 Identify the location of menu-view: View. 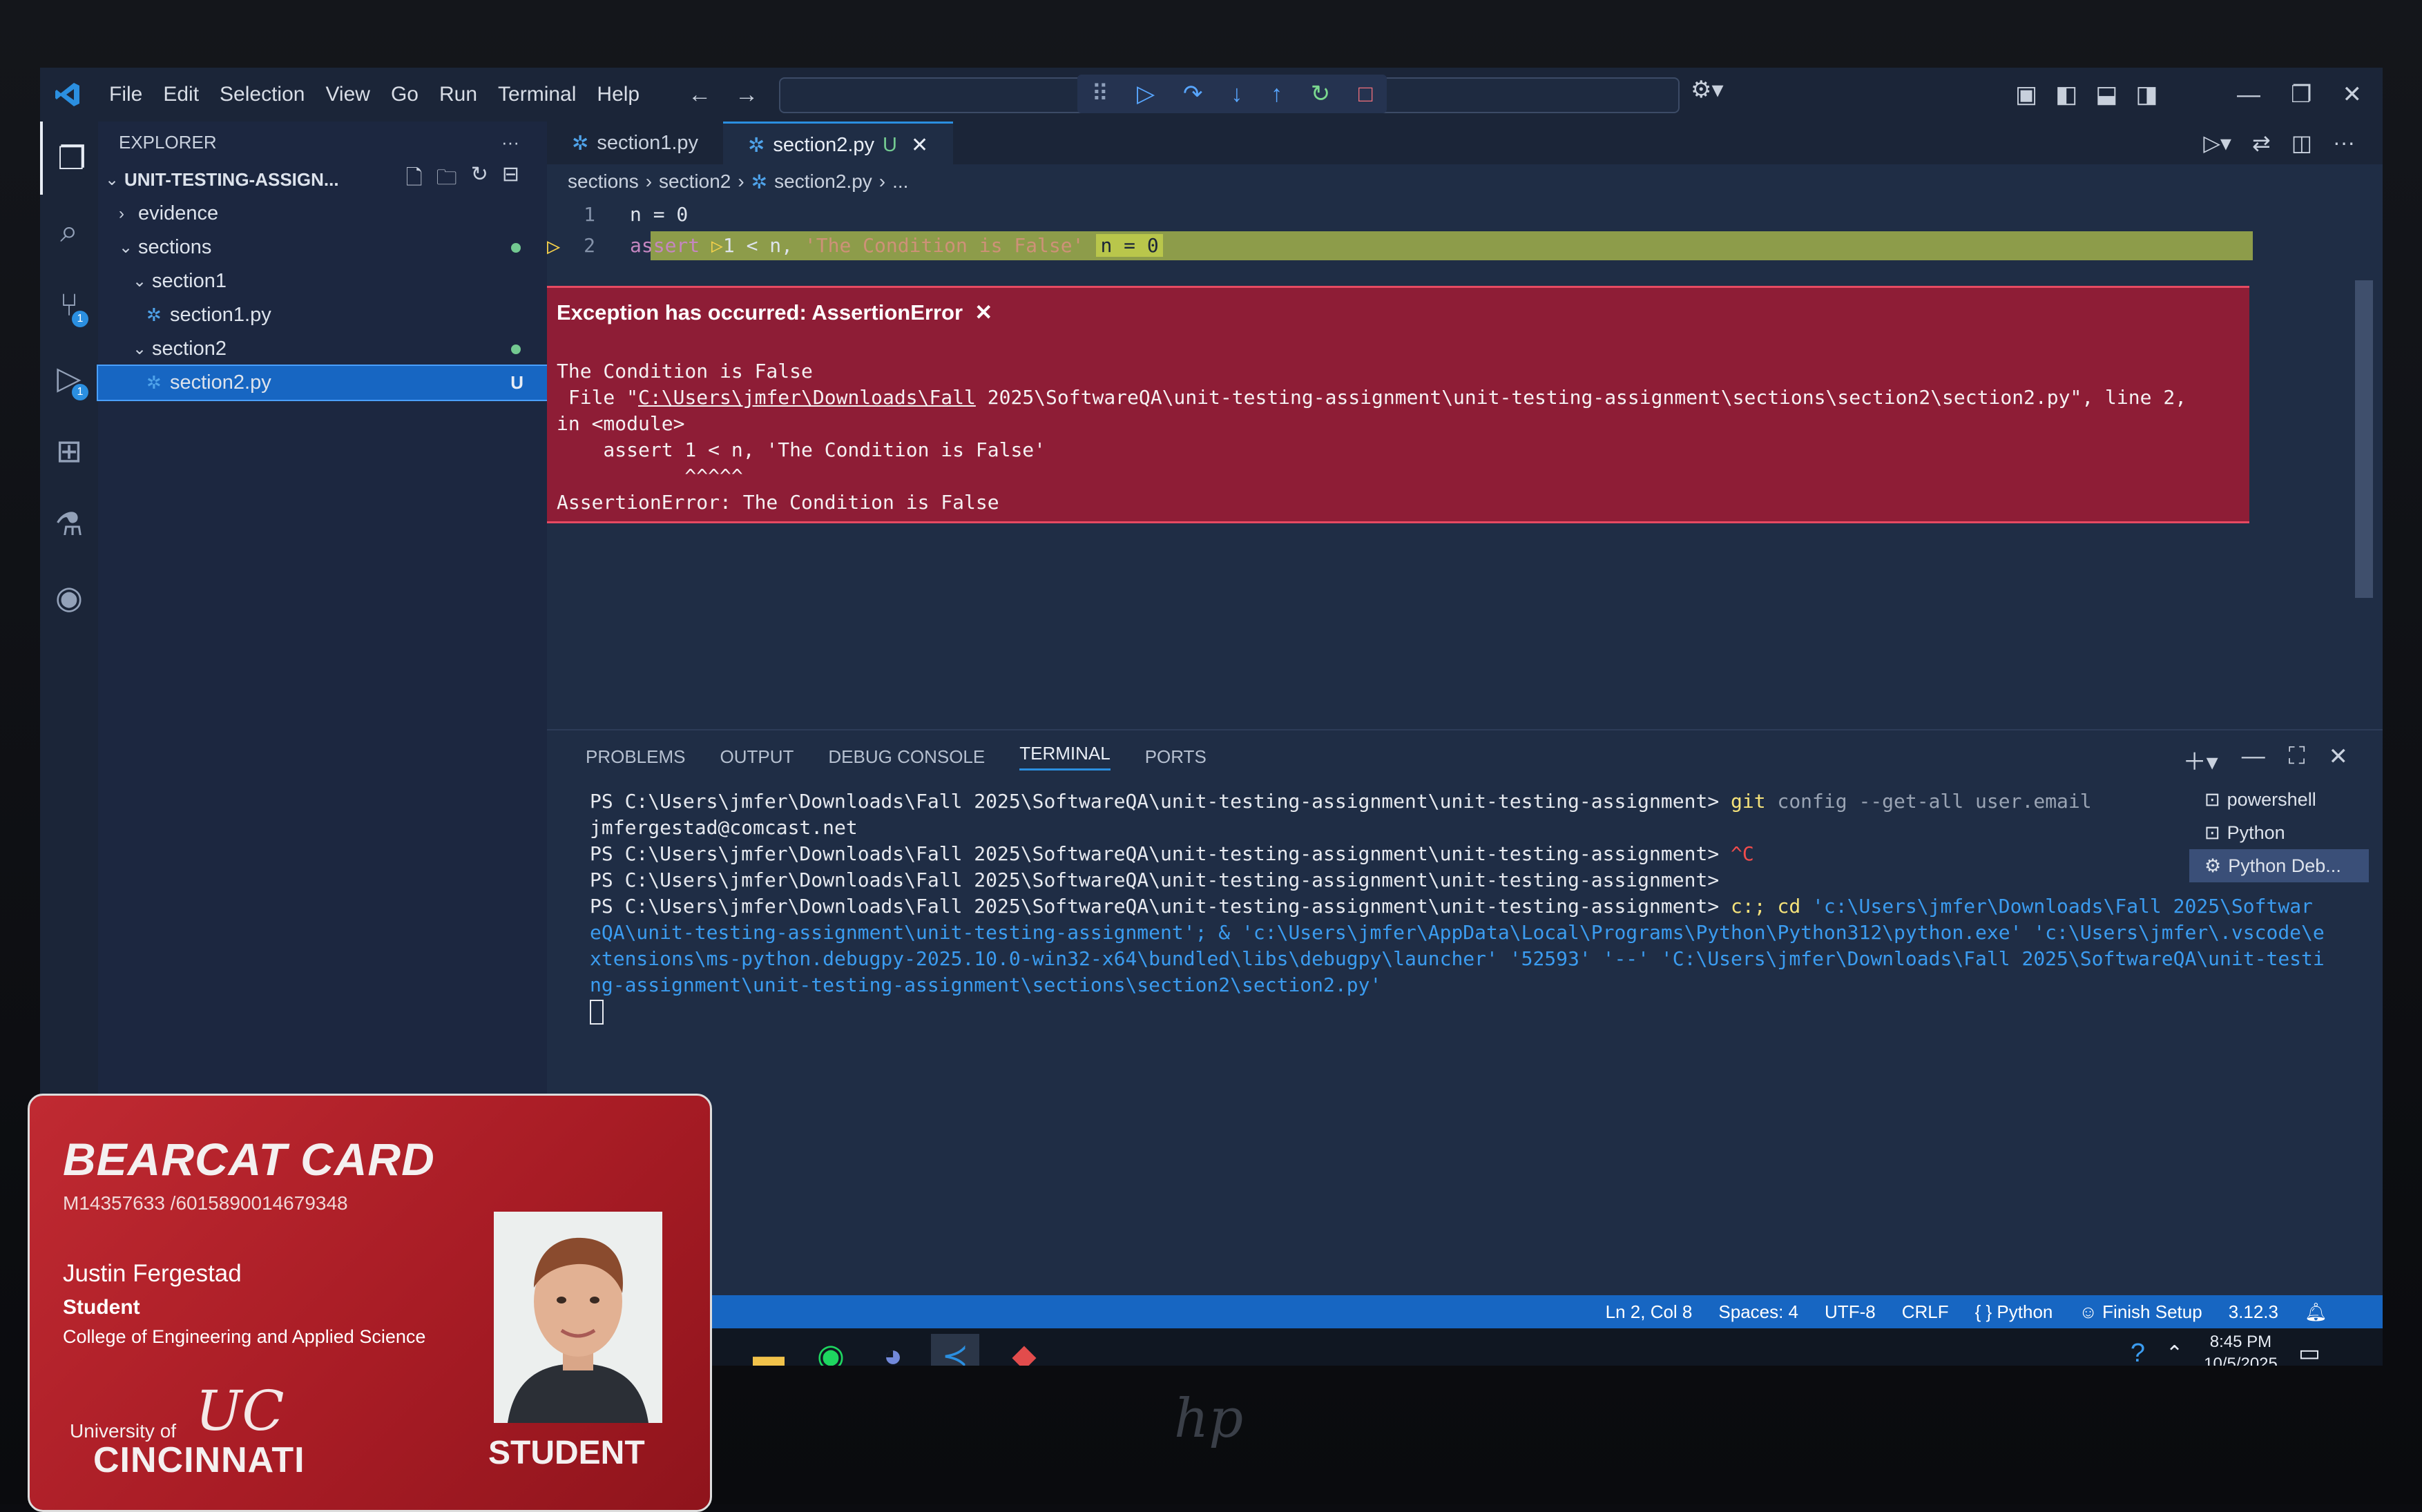
(347, 94).